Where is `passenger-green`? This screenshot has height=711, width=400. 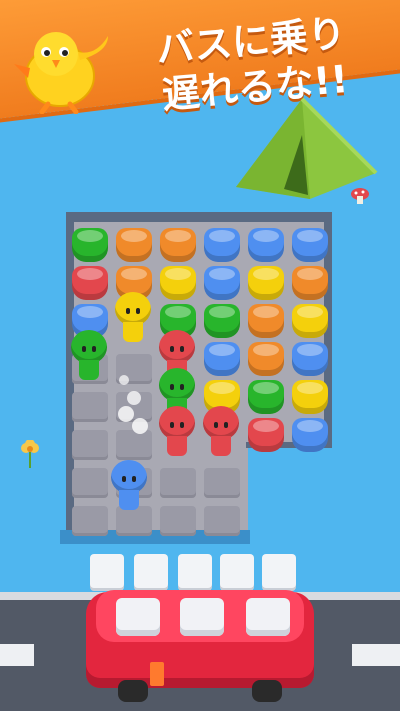 passenger-green is located at coordinates (89, 356).